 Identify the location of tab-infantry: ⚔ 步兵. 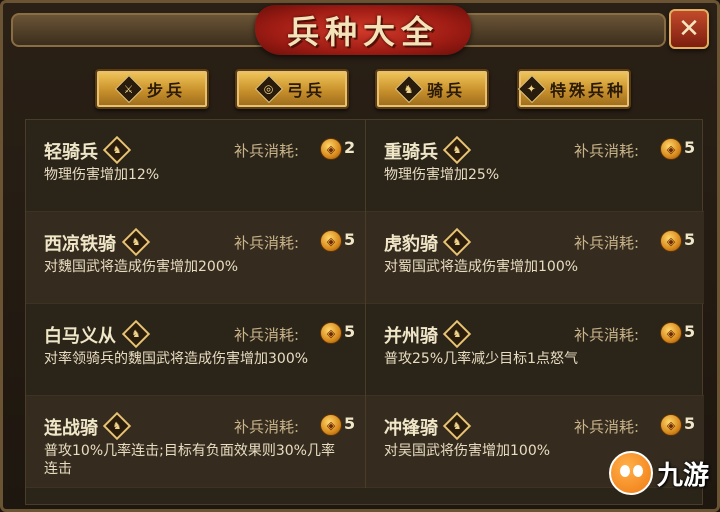
(152, 89).